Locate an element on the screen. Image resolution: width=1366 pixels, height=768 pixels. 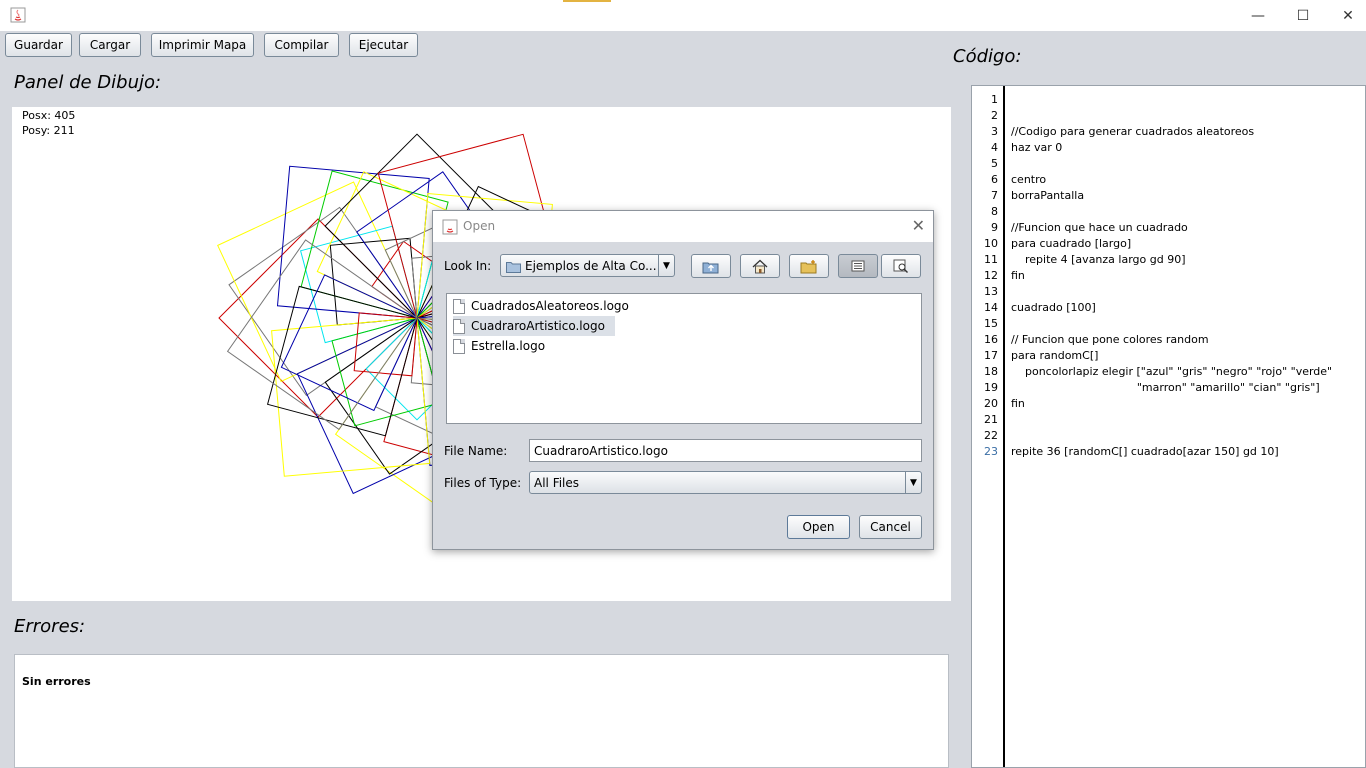
code-line: //Funcion que hace un cuadrado is located at coordinates (1099, 227).